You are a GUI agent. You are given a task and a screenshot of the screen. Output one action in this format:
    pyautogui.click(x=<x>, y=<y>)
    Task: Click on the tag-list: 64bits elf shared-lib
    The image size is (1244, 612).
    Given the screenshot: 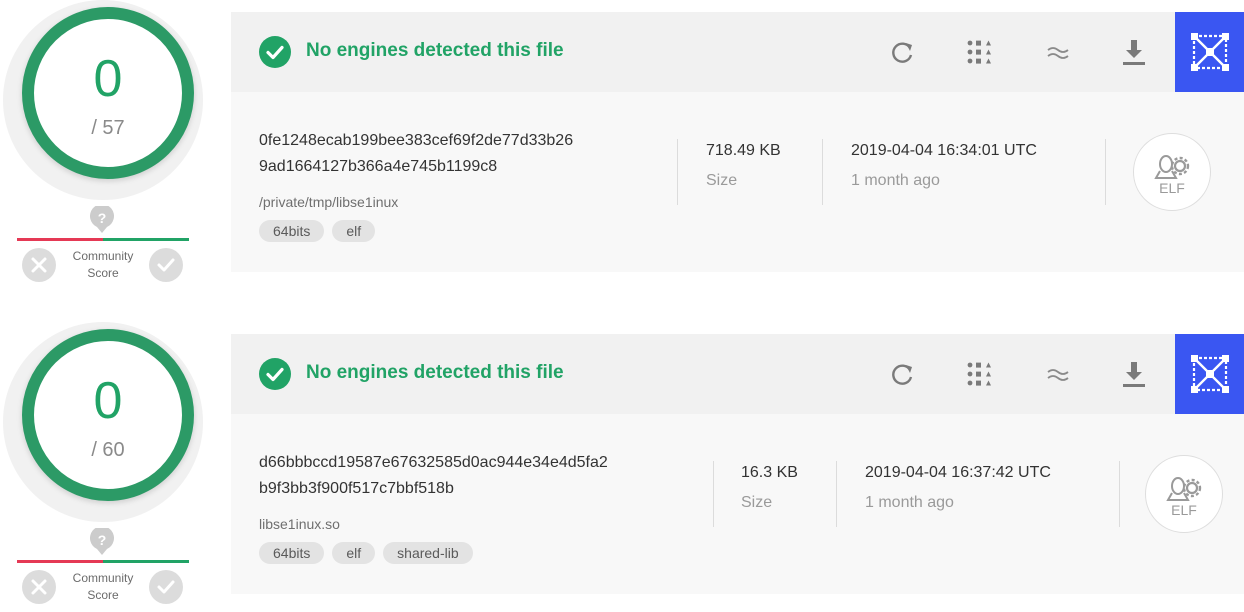 What is the action you would take?
    pyautogui.click(x=366, y=553)
    